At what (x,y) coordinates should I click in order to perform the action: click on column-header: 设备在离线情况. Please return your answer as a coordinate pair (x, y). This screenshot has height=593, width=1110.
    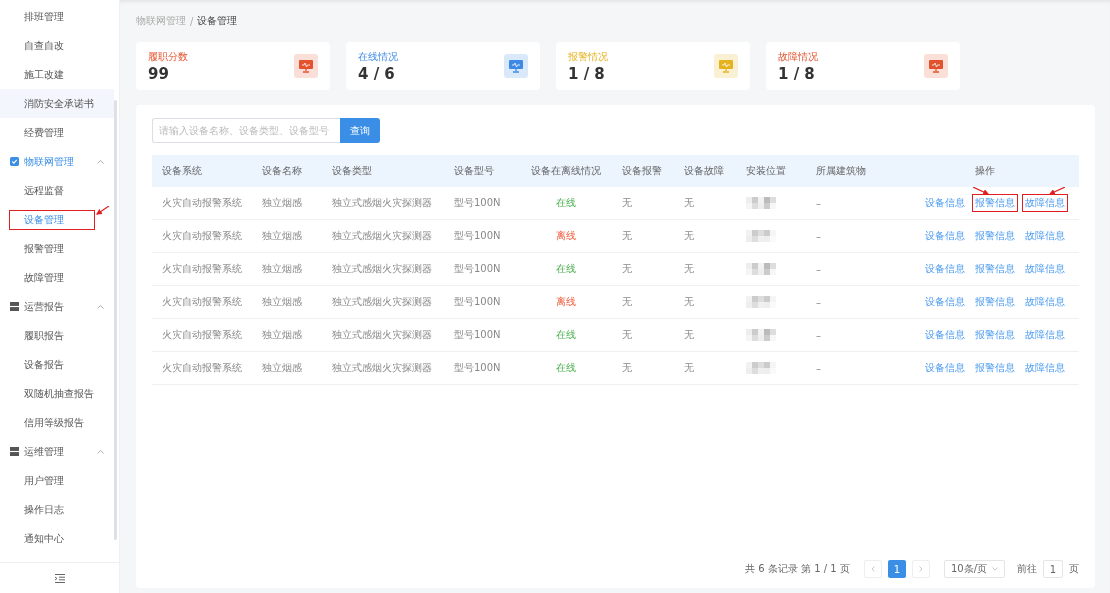
    Looking at the image, I should click on (566, 171).